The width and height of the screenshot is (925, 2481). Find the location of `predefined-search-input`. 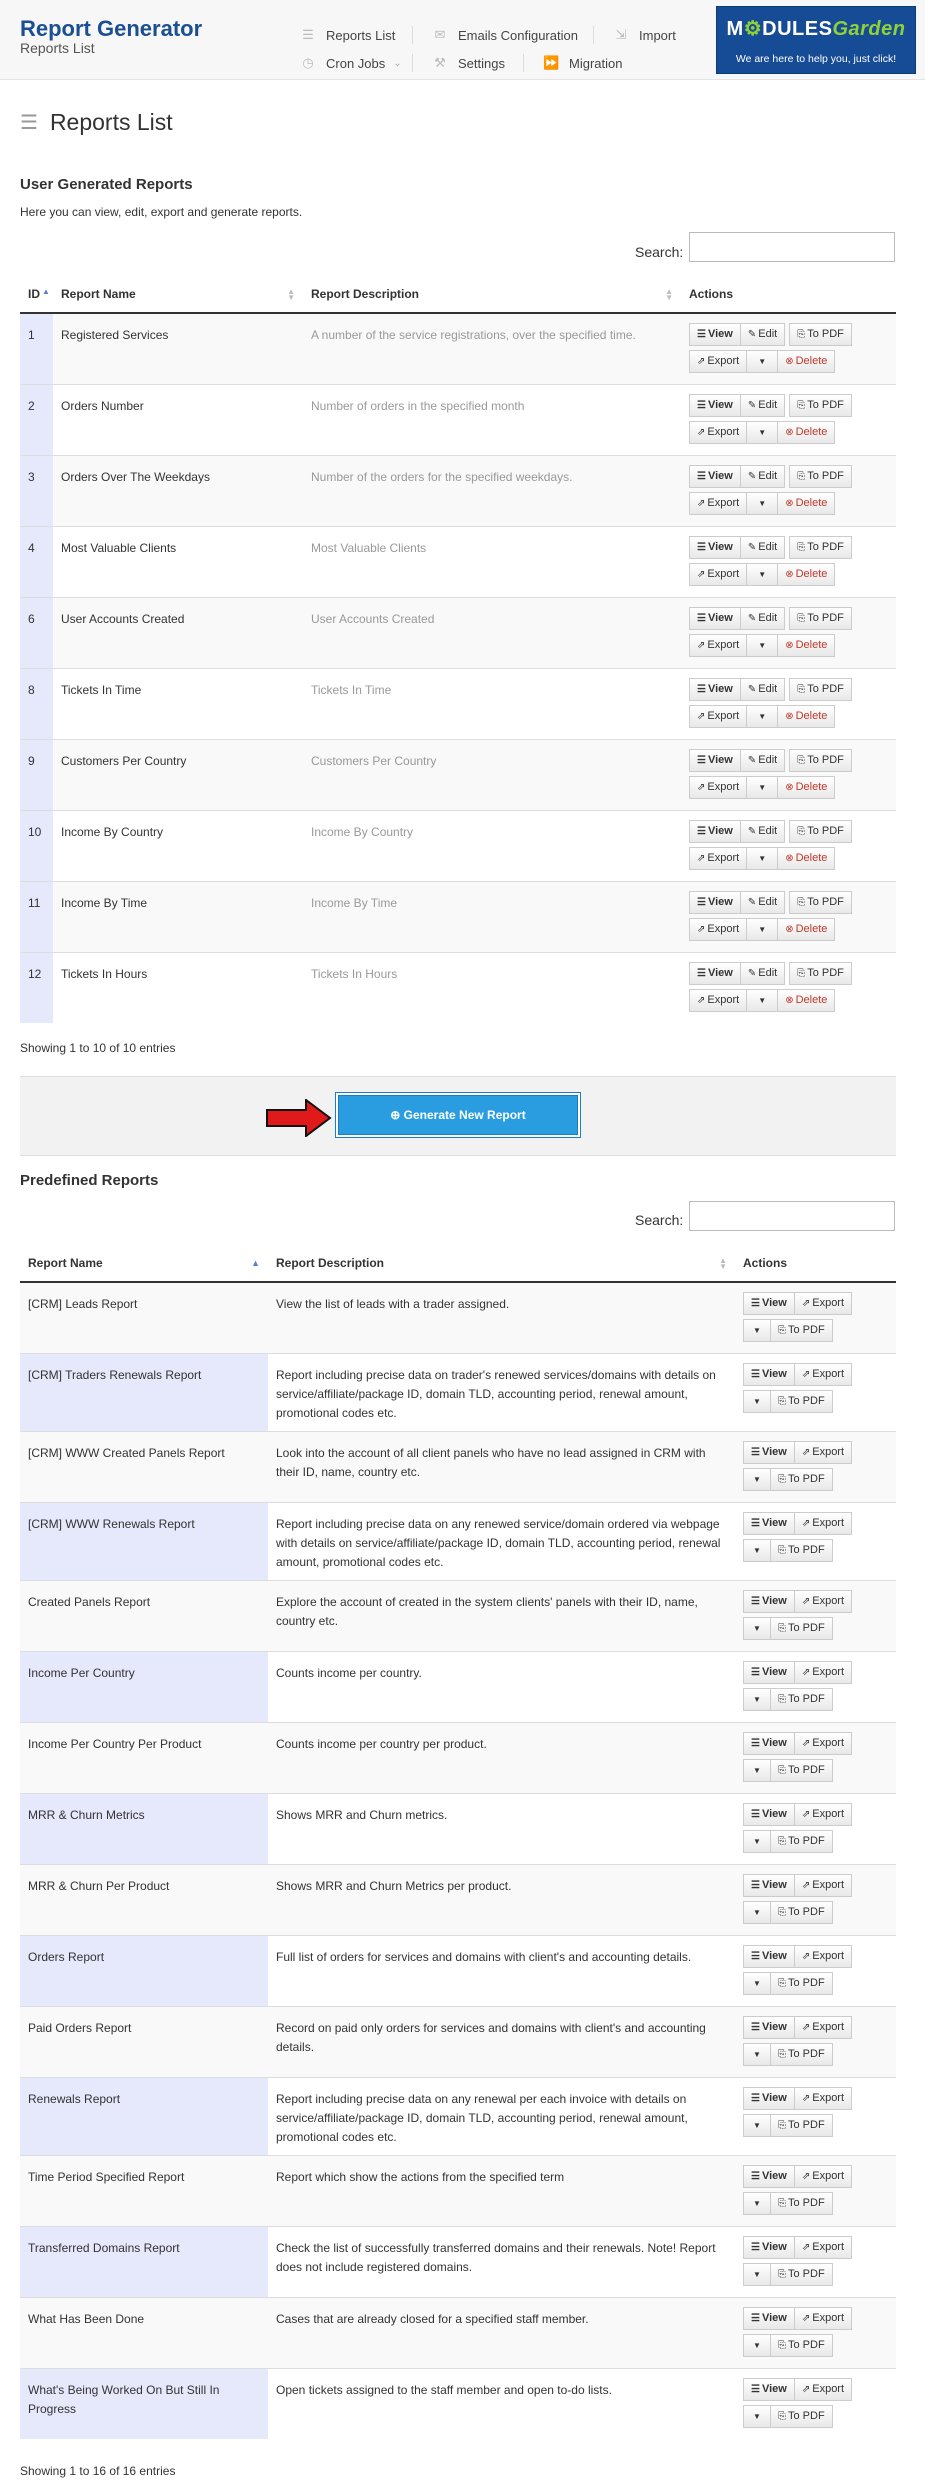

predefined-search-input is located at coordinates (792, 1216).